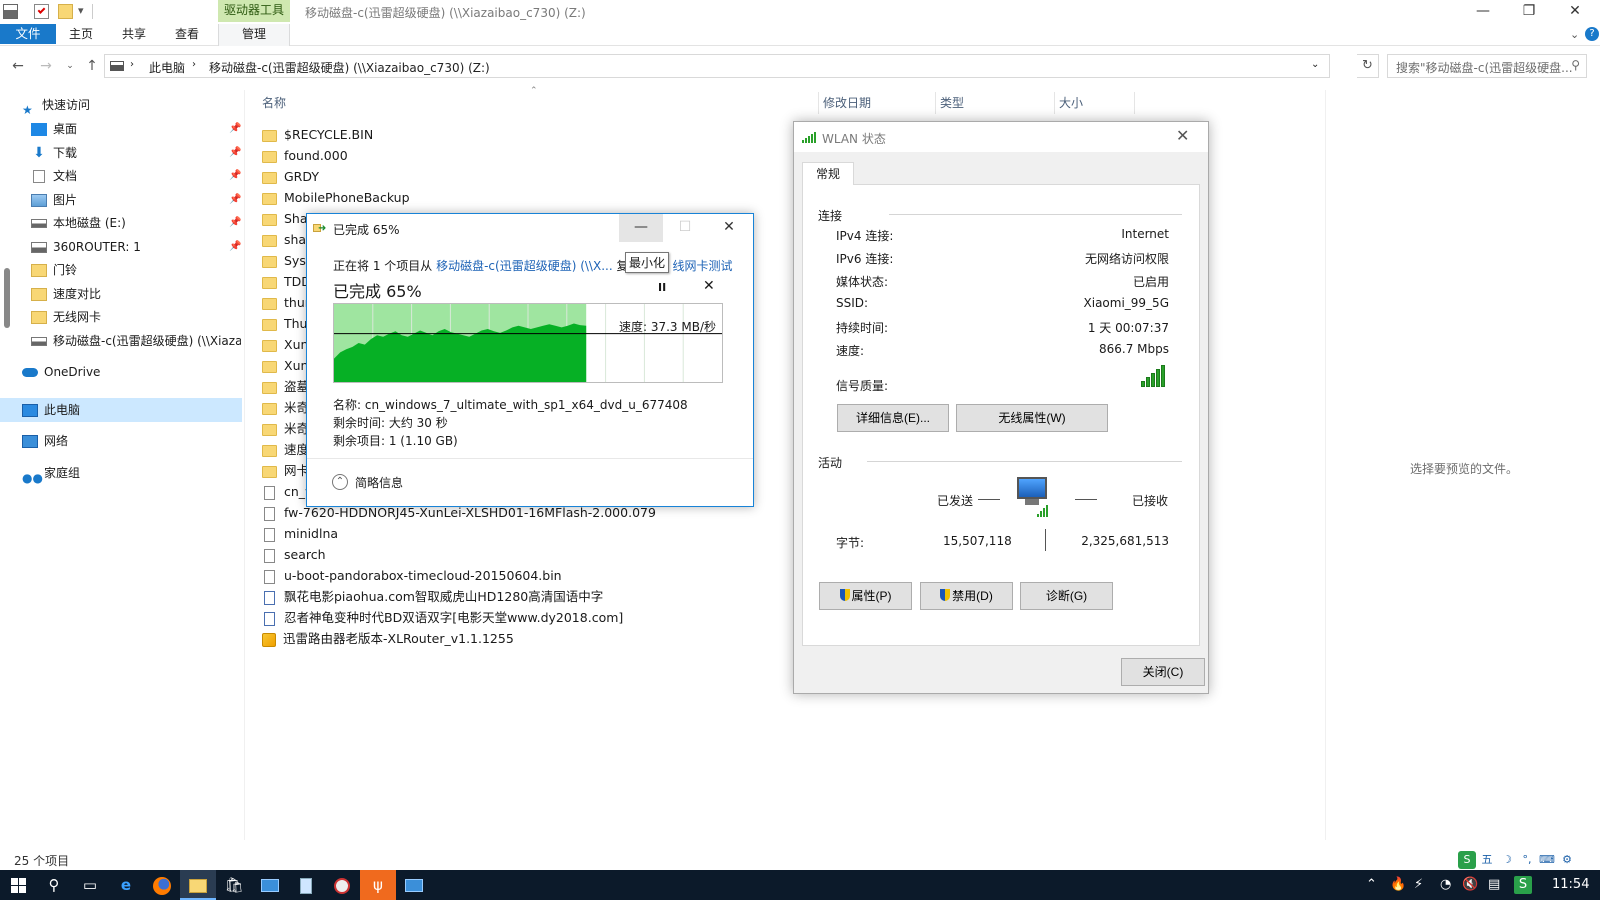  I want to click on nav-item-downloads: ⬇ 下载, so click(54, 153).